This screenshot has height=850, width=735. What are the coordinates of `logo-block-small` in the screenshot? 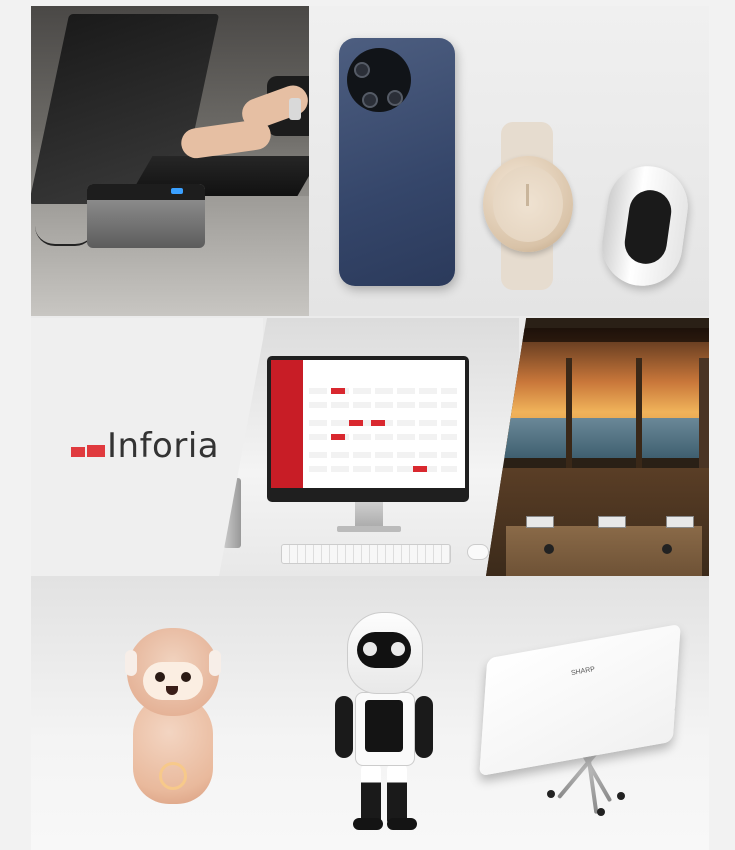 It's located at (78, 452).